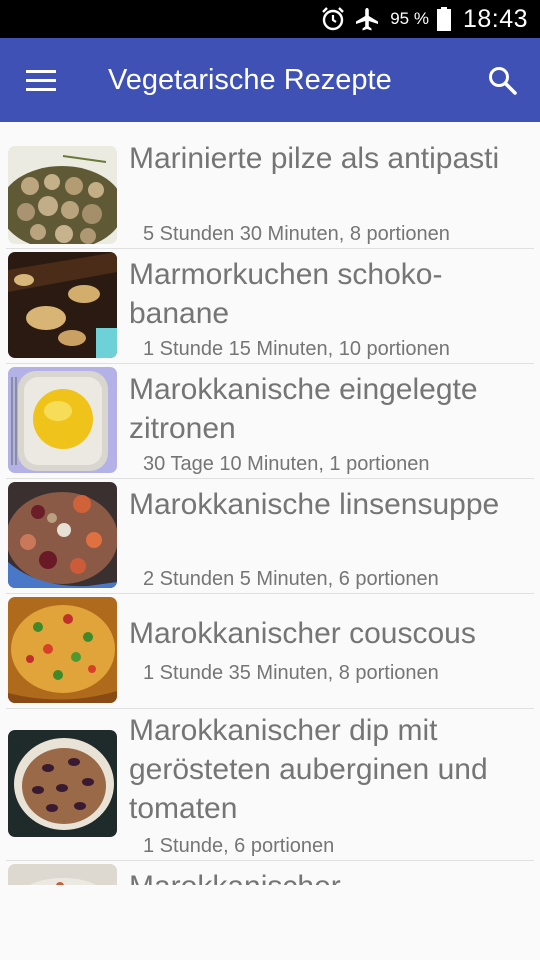  Describe the element at coordinates (443, 19) in the screenshot. I see `battery-icon` at that location.